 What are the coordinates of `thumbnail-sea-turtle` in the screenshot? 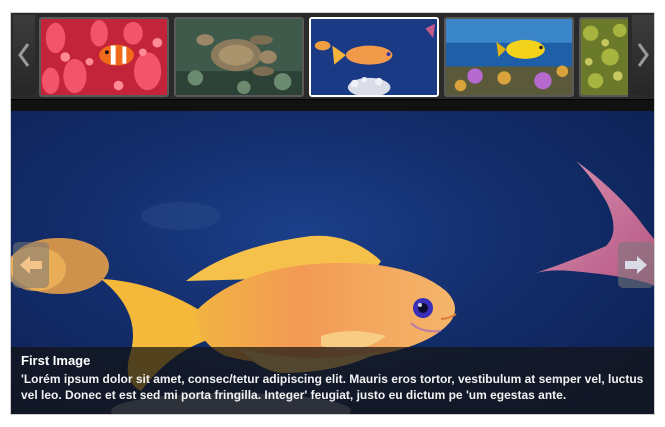 It's located at (239, 57).